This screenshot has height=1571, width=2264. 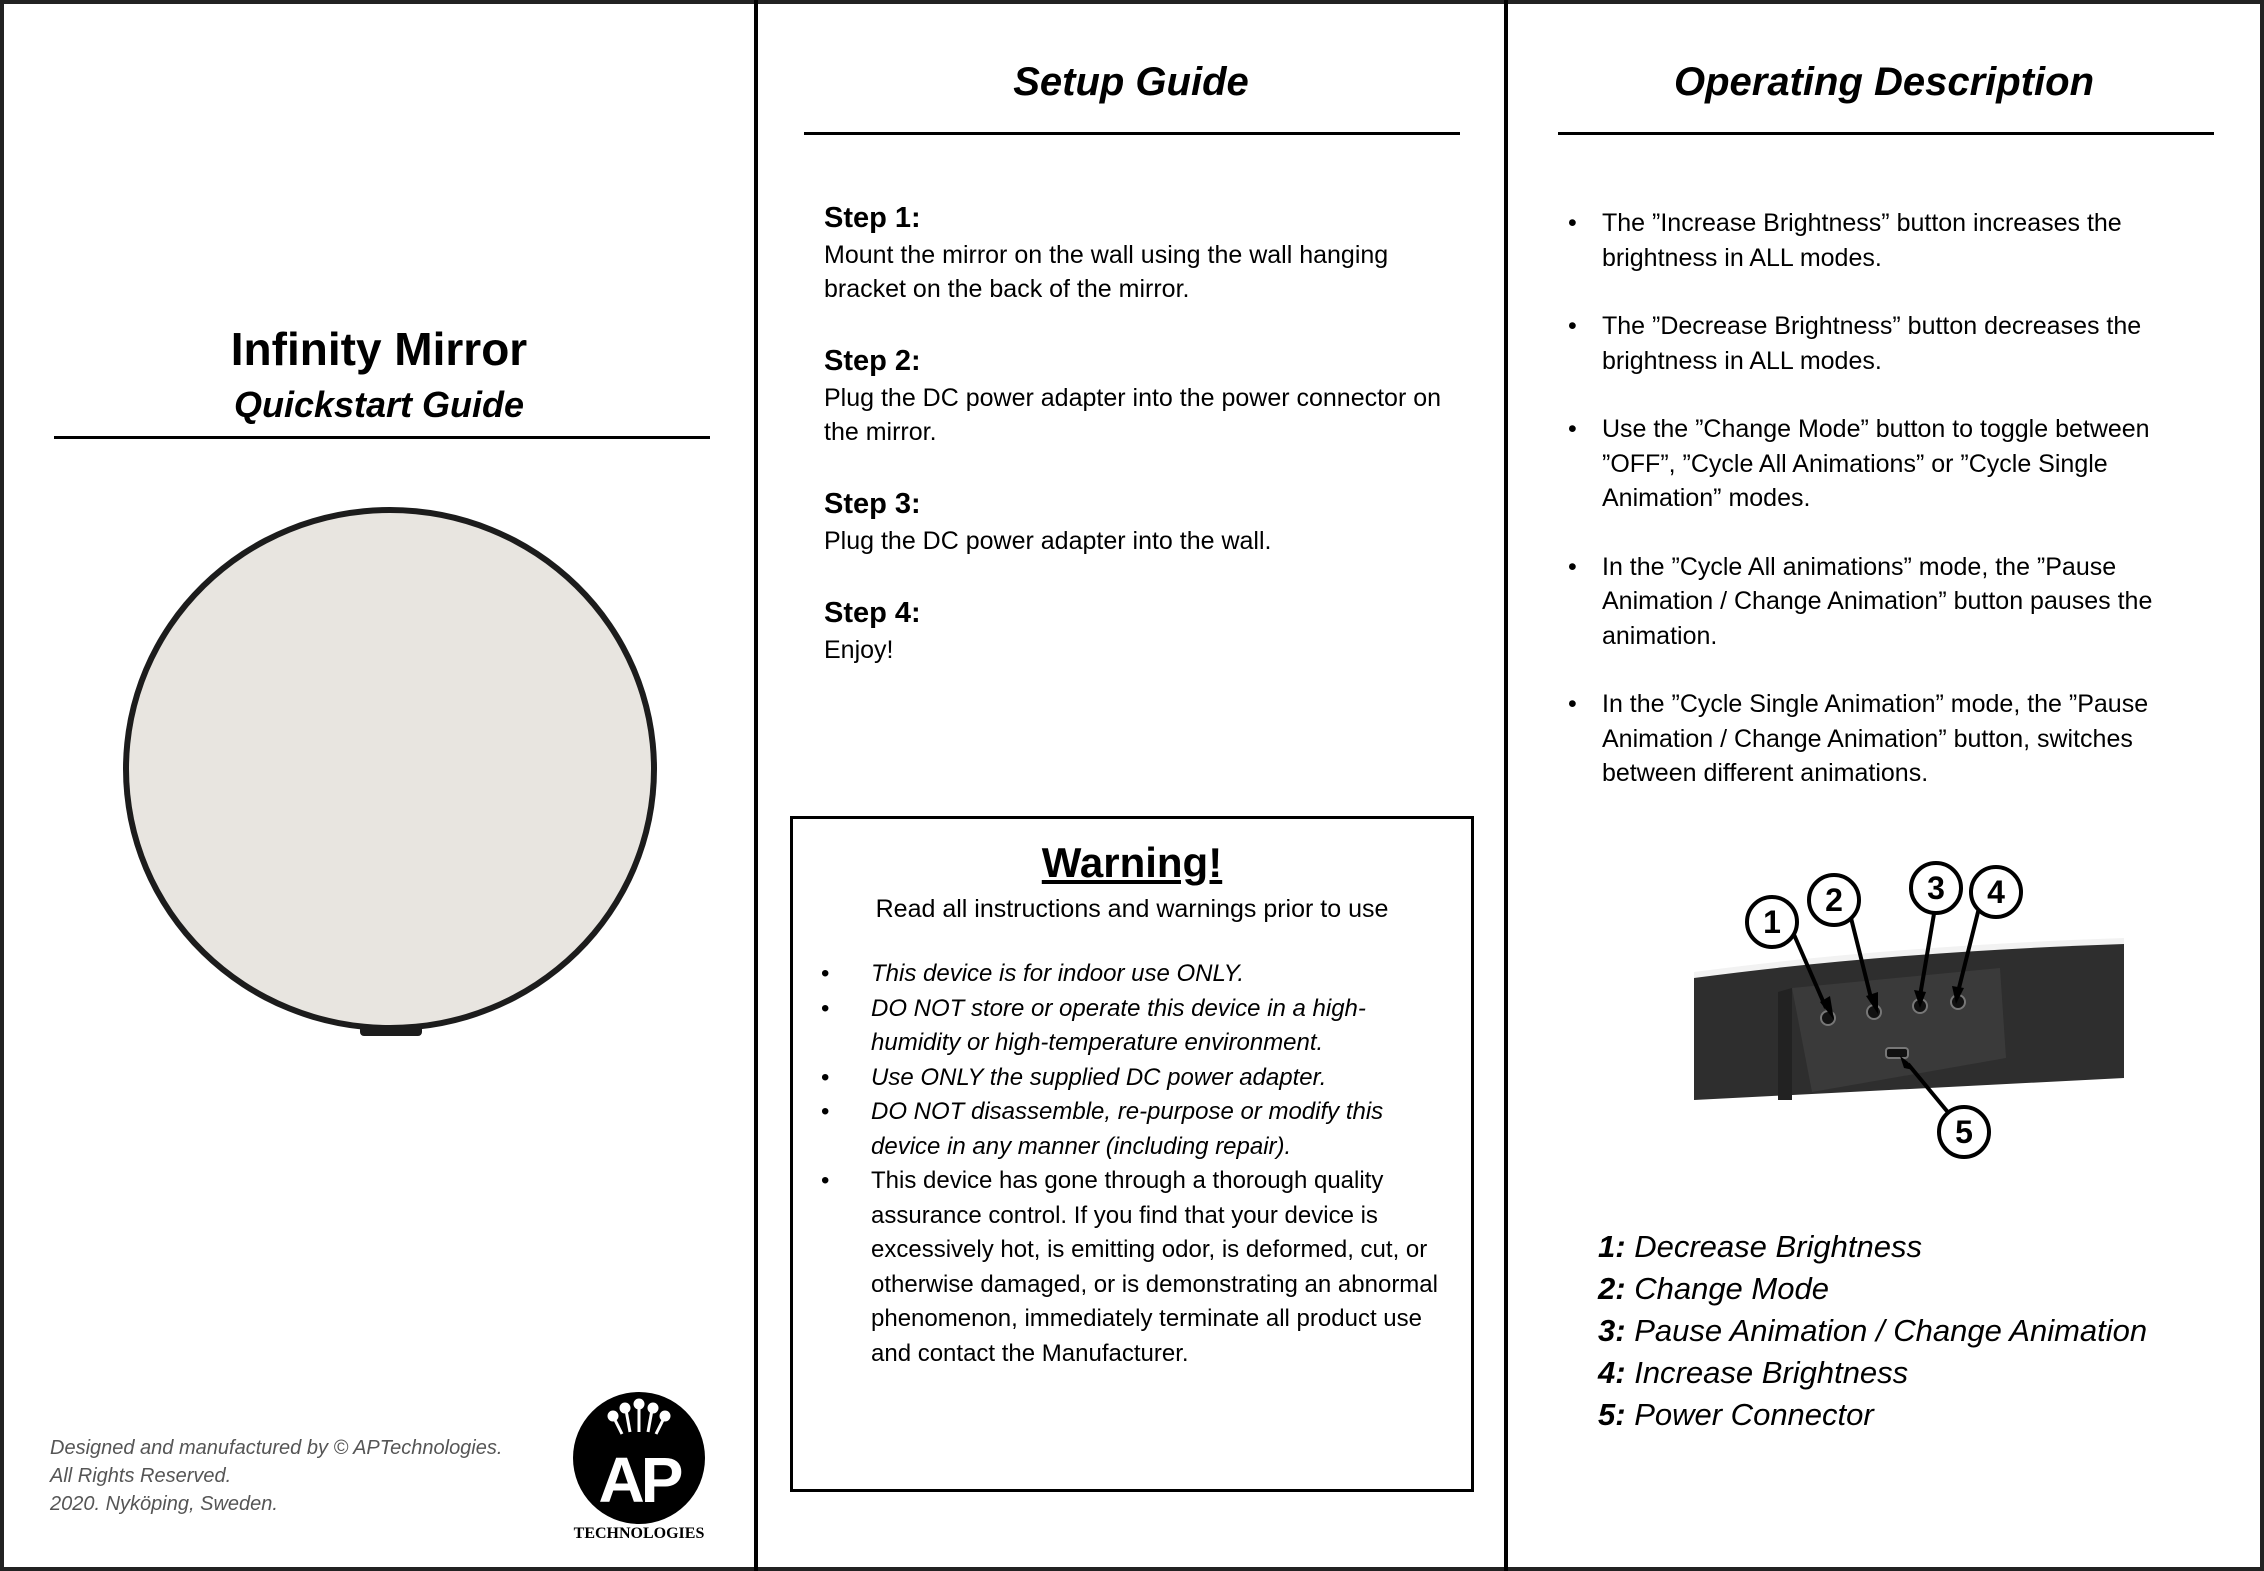 I want to click on callout-4: 4, so click(x=1996, y=892).